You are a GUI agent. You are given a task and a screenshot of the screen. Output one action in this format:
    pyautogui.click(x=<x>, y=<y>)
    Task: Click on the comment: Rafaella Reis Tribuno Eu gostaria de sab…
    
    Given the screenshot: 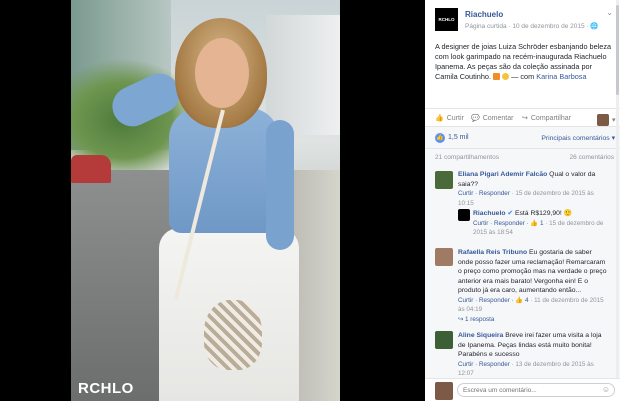 What is the action you would take?
    pyautogui.click(x=533, y=286)
    